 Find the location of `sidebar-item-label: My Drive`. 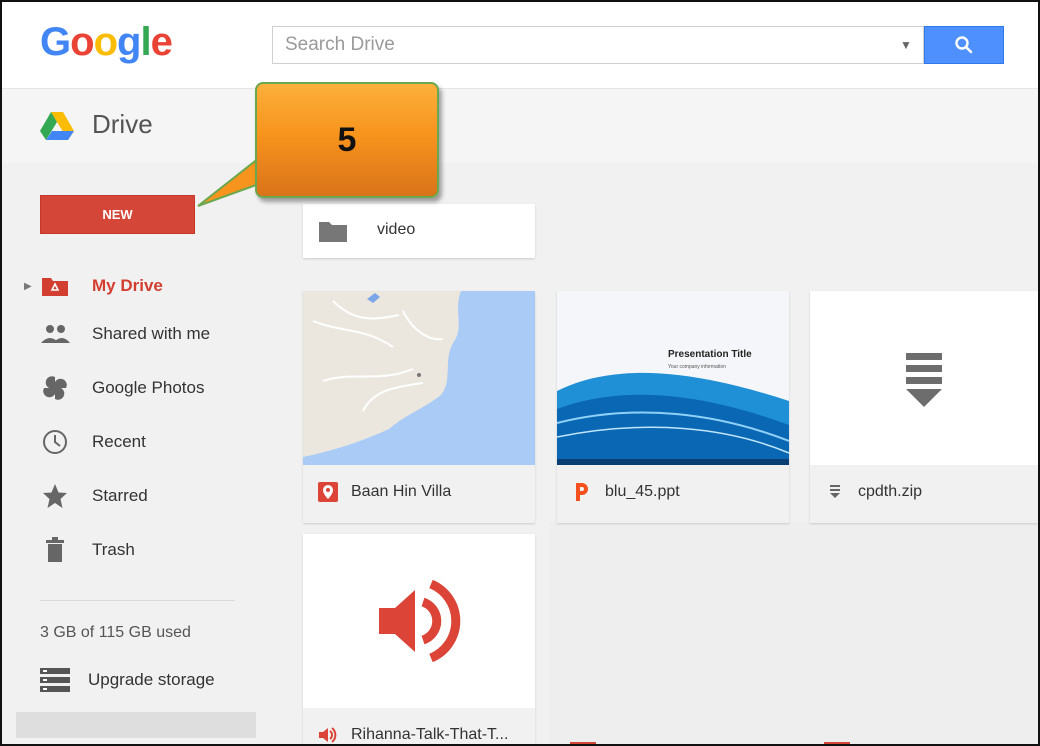

sidebar-item-label: My Drive is located at coordinates (127, 285).